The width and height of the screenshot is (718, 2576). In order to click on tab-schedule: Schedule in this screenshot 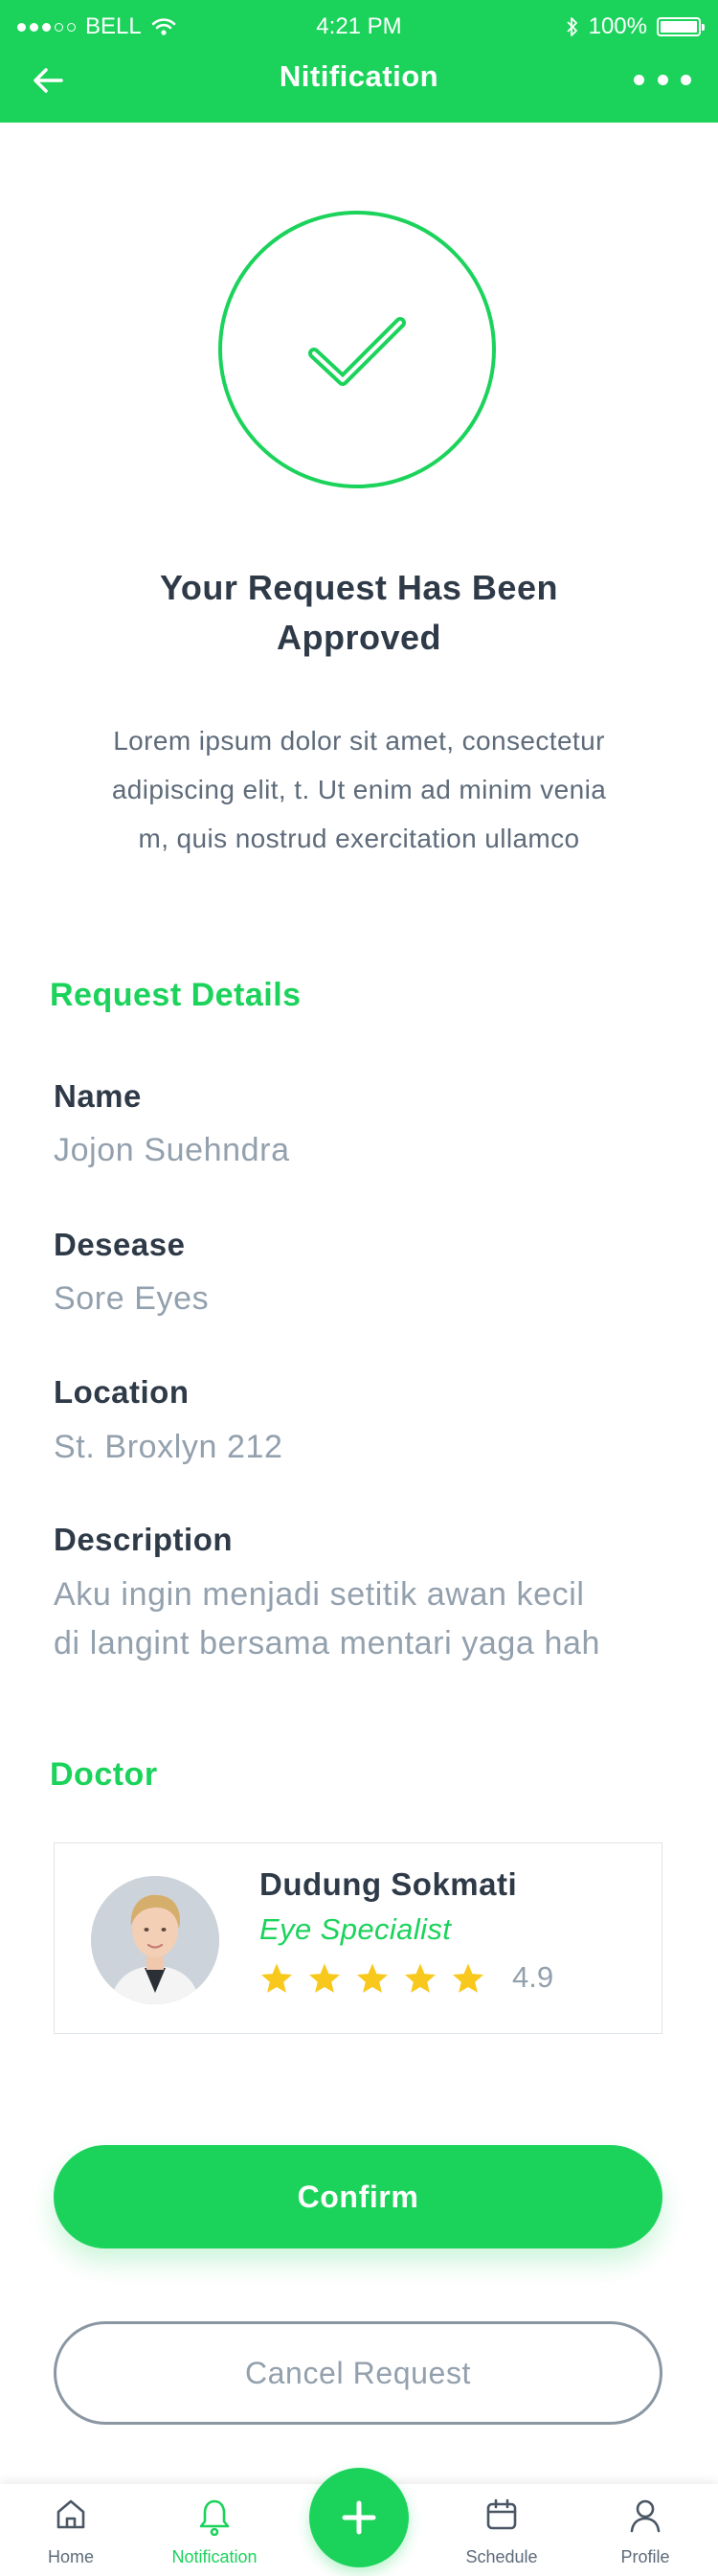, I will do `click(501, 2530)`.